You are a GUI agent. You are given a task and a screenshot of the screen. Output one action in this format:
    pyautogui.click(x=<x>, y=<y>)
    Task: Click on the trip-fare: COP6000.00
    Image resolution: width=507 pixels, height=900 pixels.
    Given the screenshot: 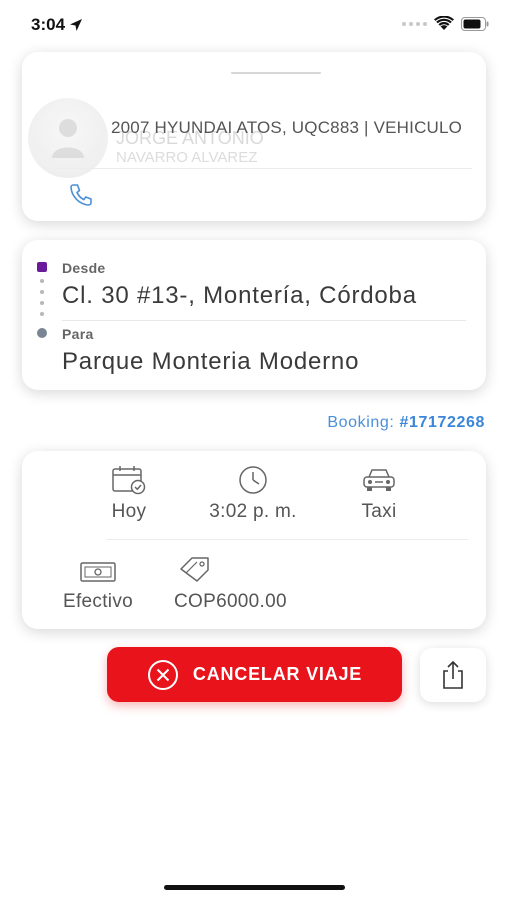 What is the action you would take?
    pyautogui.click(x=254, y=584)
    